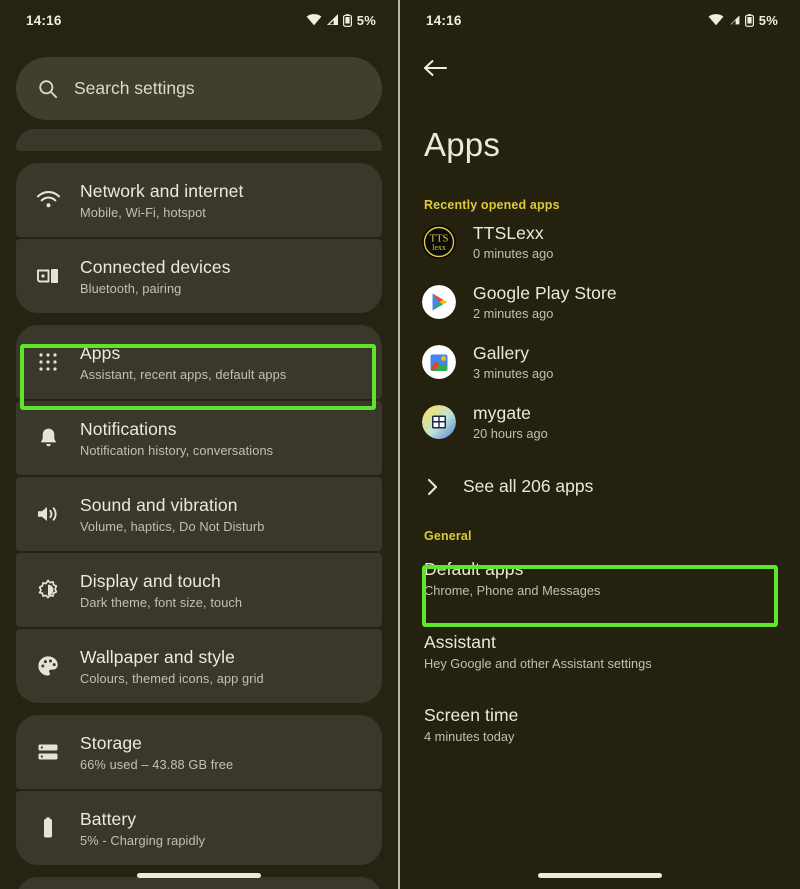  What do you see at coordinates (199, 20) in the screenshot?
I see `status-bar-left: 14:16 5%` at bounding box center [199, 20].